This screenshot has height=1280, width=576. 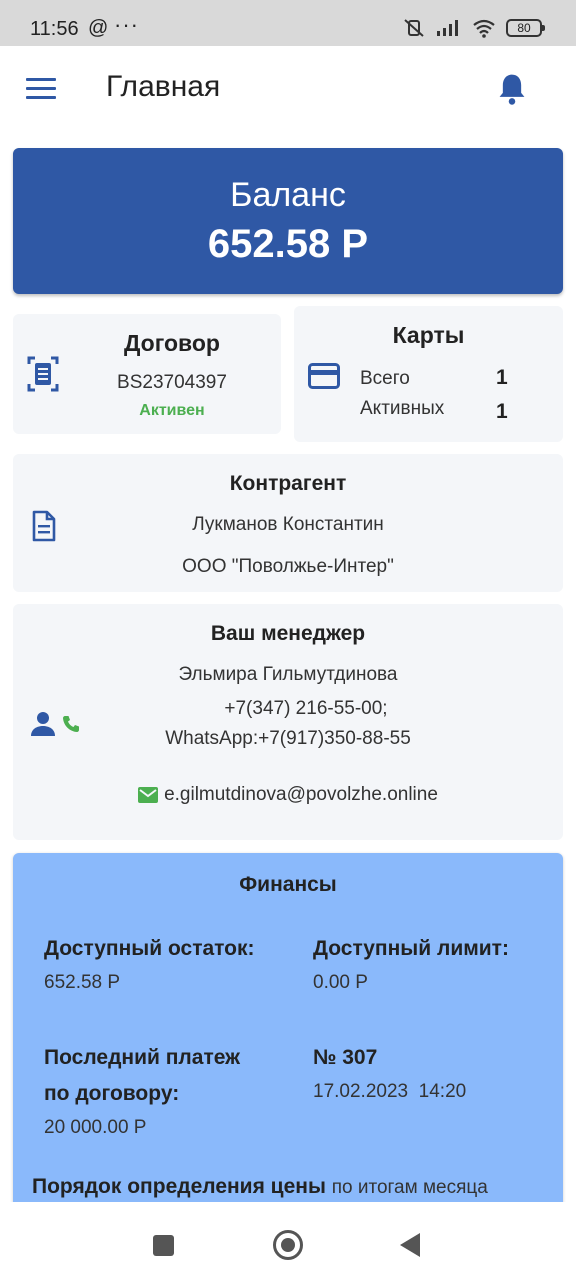 What do you see at coordinates (402, 408) in the screenshot?
I see `cards-active-label: Активных` at bounding box center [402, 408].